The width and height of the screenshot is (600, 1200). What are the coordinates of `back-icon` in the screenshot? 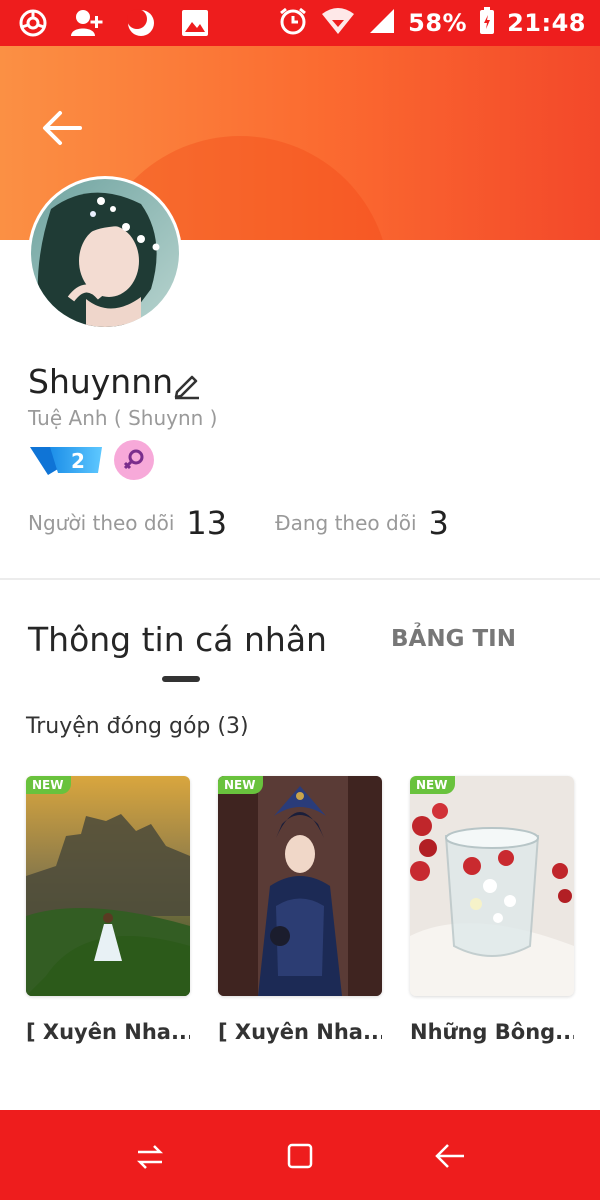 It's located at (449, 1156).